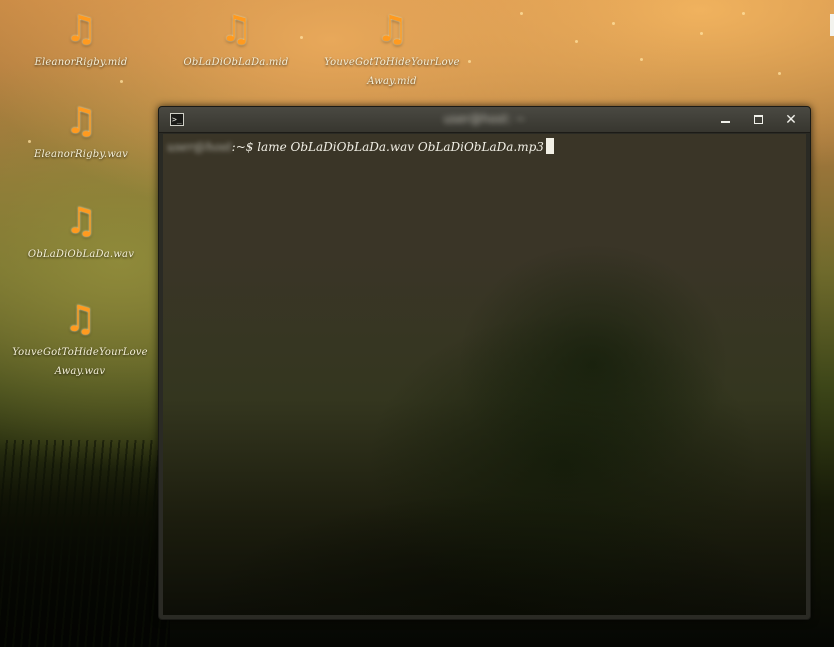  What do you see at coordinates (80, 362) in the screenshot?
I see `desktop-icon-label: YouveGotToHideYourLoveAway.wav` at bounding box center [80, 362].